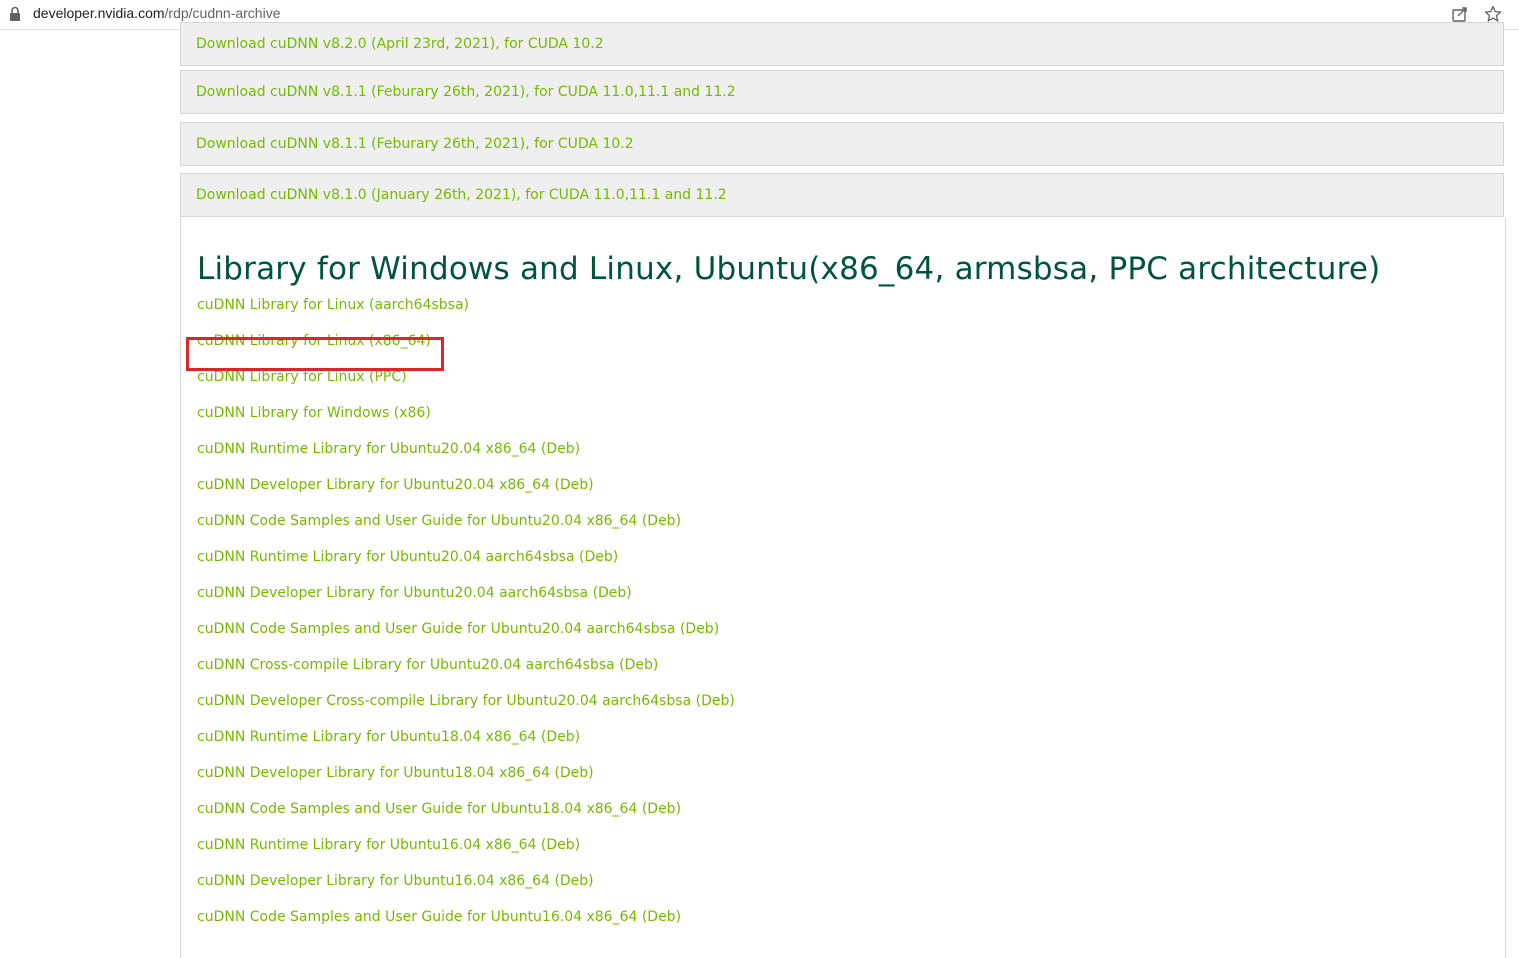 This screenshot has width=1519, height=958. Describe the element at coordinates (302, 377) in the screenshot. I see `library-link: cuDNN Library for Linux (PPC)` at that location.